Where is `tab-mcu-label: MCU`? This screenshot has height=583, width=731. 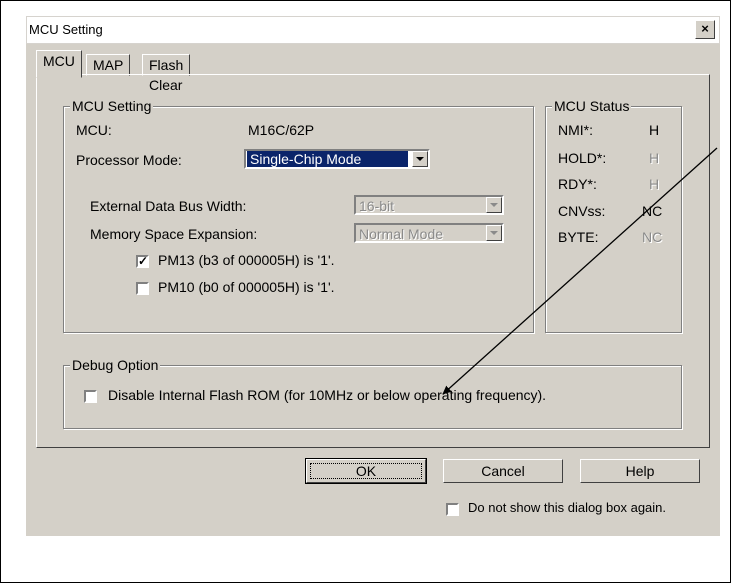 tab-mcu-label: MCU is located at coordinates (59, 61).